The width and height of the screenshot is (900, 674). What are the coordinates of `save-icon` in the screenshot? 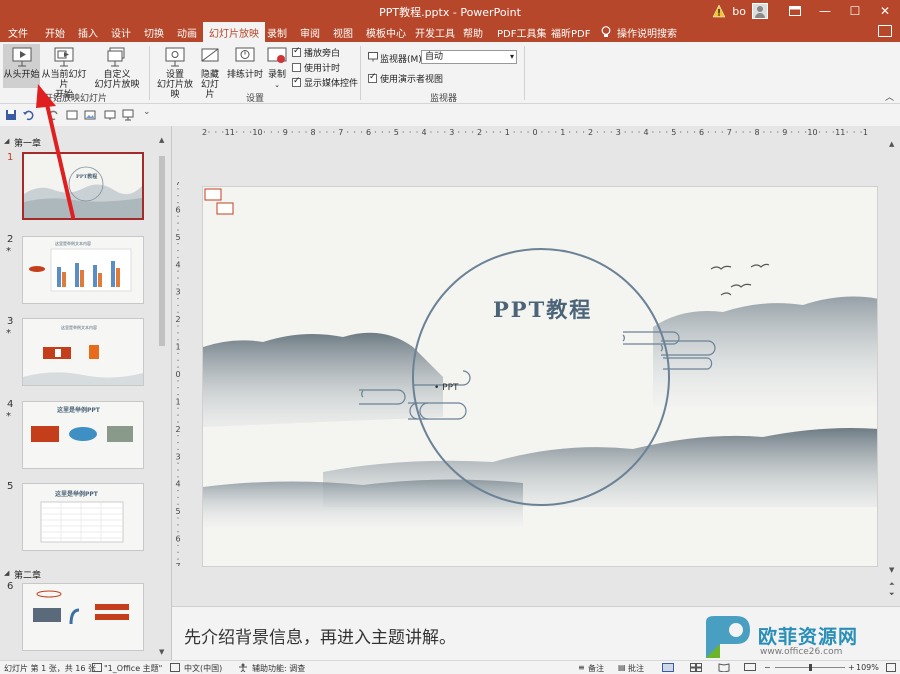 It's located at (11, 115).